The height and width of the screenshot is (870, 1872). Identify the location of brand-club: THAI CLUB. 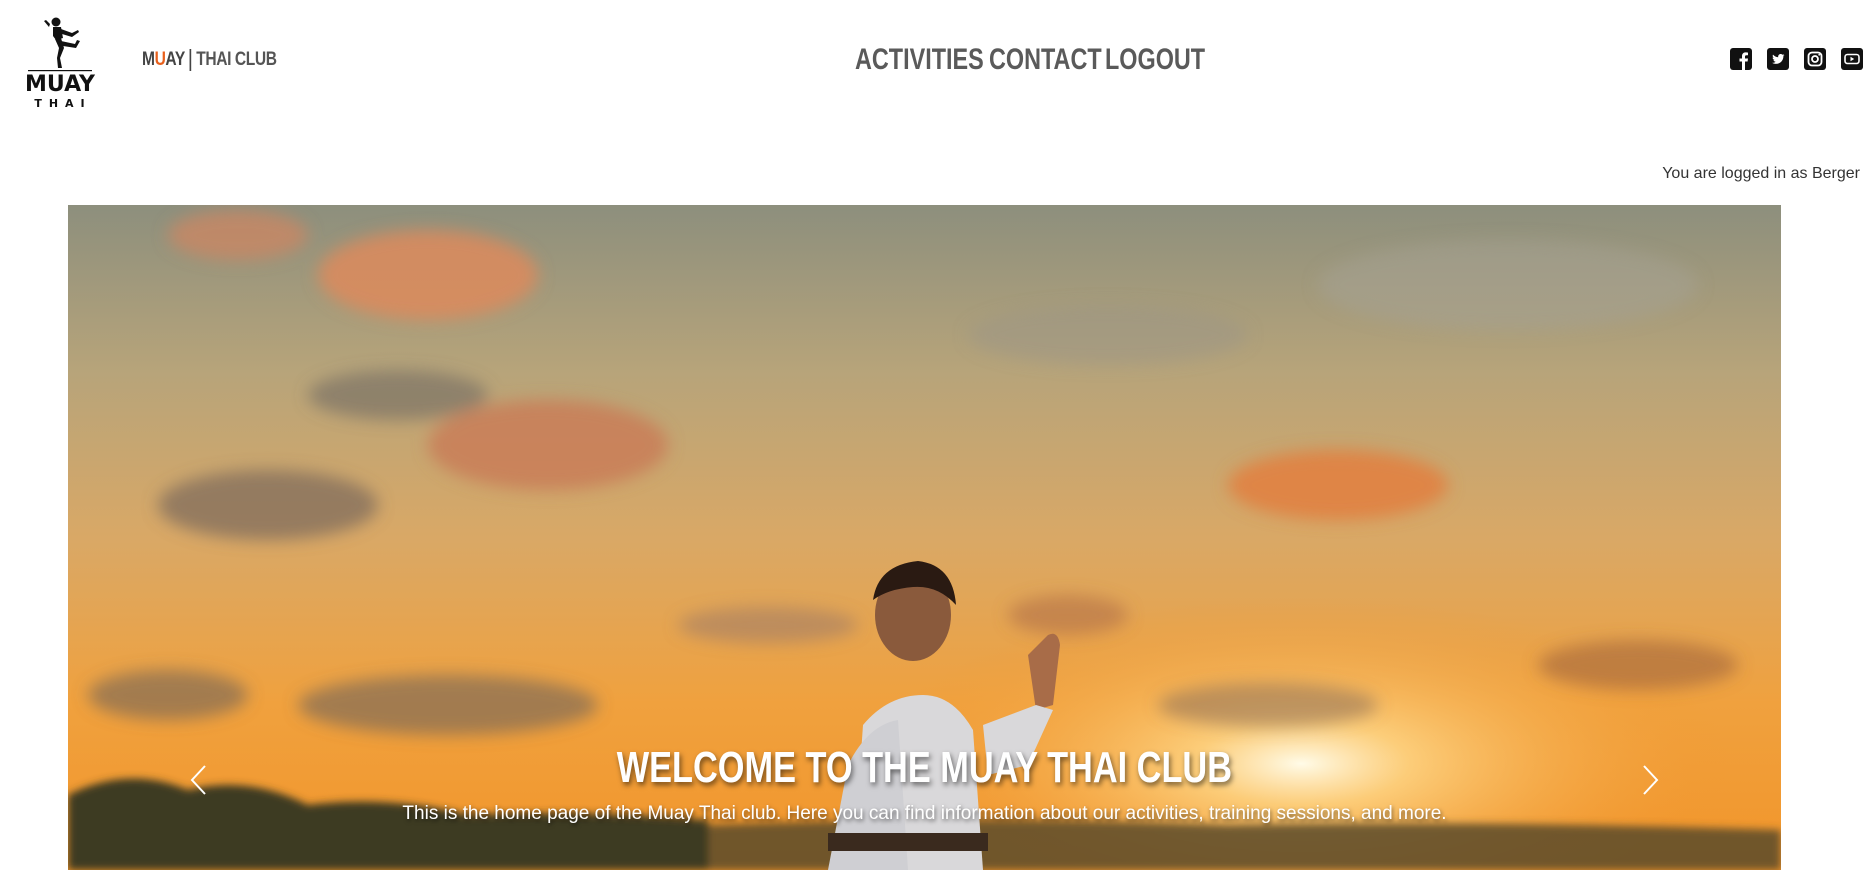
(236, 59).